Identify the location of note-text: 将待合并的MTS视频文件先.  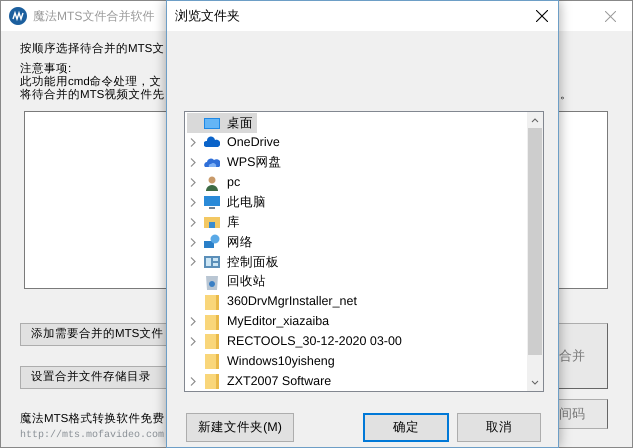
(92, 95).